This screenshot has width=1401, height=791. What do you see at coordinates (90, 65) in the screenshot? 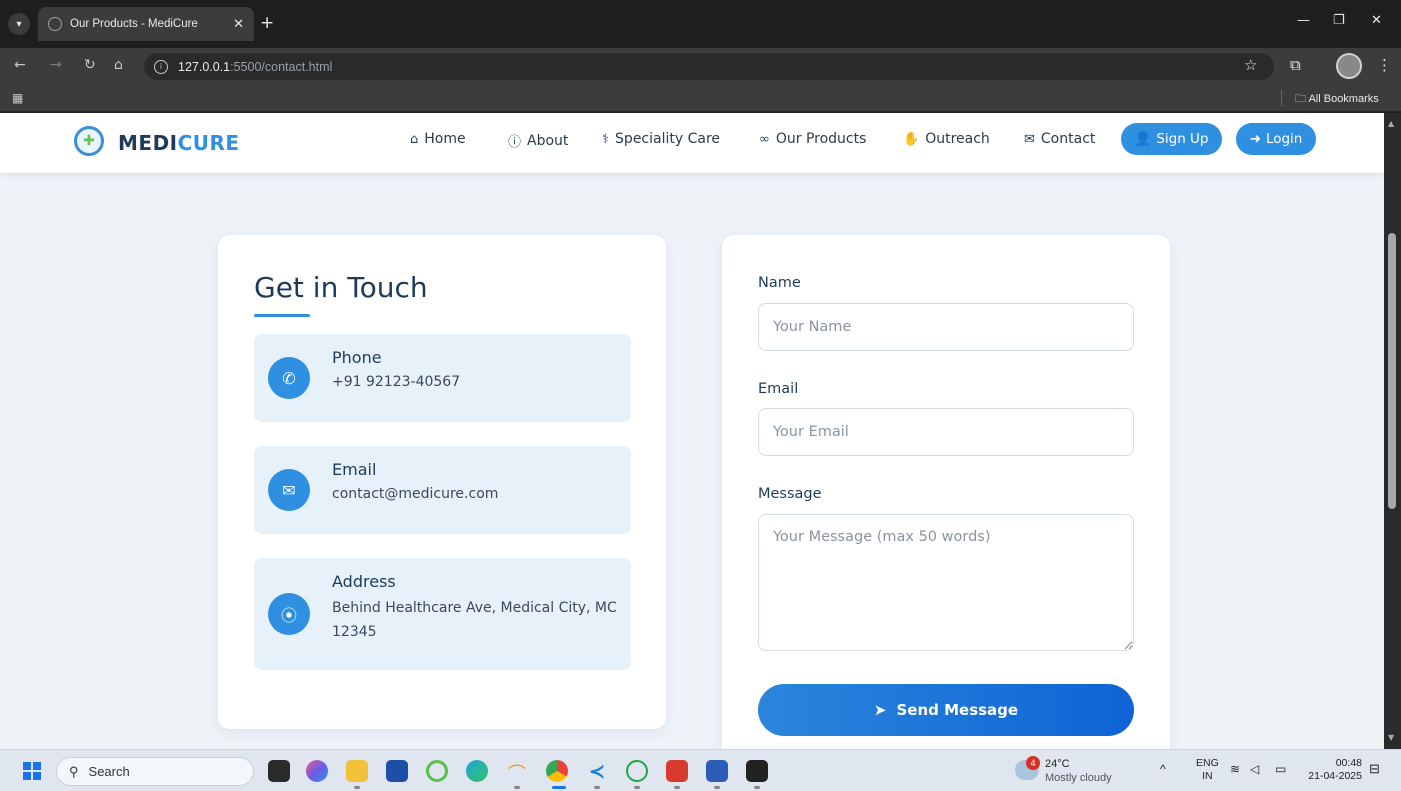
I see `reload-icon: ↻` at bounding box center [90, 65].